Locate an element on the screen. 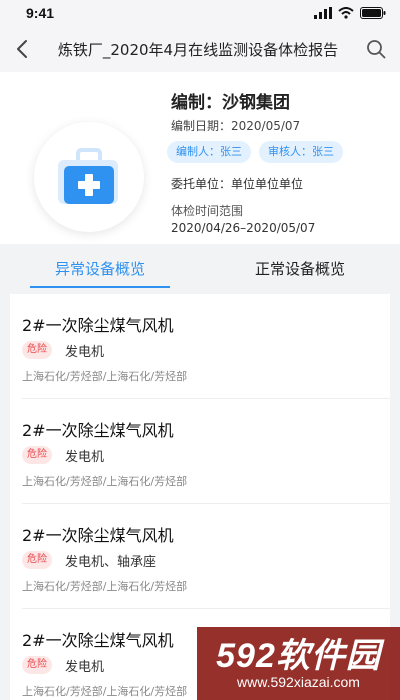  overview-tabs: 异常设备概览 正常设备概览 is located at coordinates (200, 268).